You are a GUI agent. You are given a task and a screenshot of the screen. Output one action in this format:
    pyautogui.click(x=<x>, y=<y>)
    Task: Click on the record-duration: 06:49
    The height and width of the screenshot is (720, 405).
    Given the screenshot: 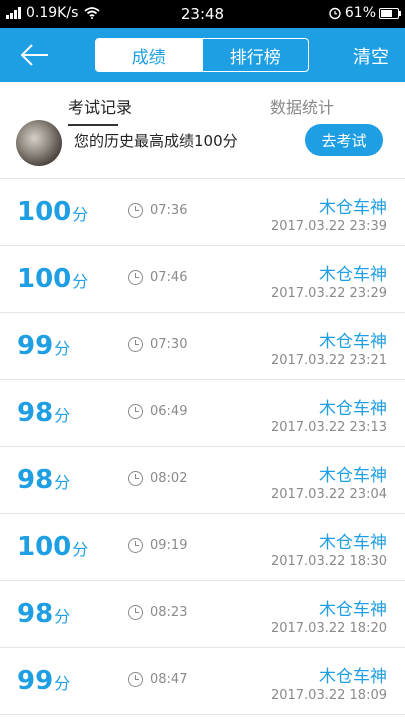 What is the action you would take?
    pyautogui.click(x=157, y=411)
    